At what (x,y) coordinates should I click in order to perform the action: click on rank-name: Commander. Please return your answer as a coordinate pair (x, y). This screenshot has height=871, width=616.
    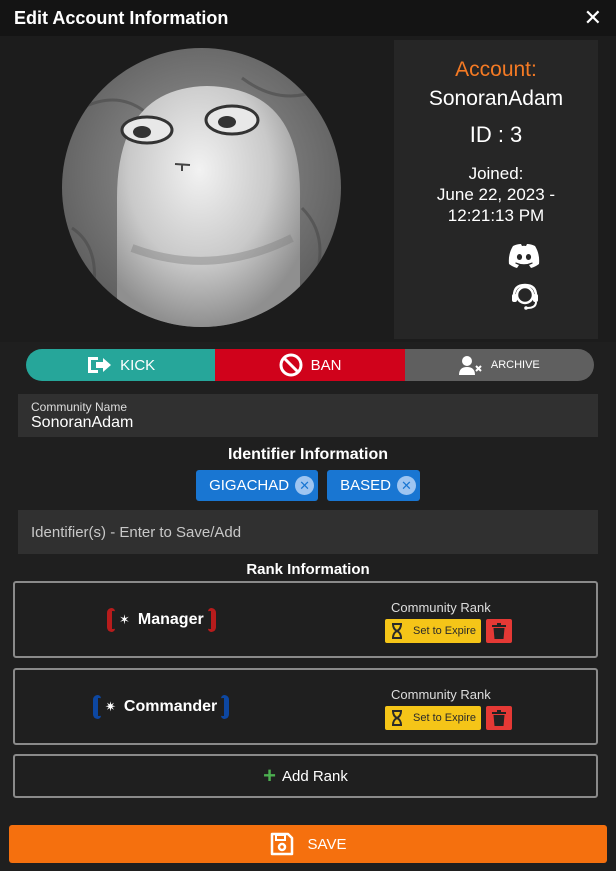
    Looking at the image, I should click on (170, 706).